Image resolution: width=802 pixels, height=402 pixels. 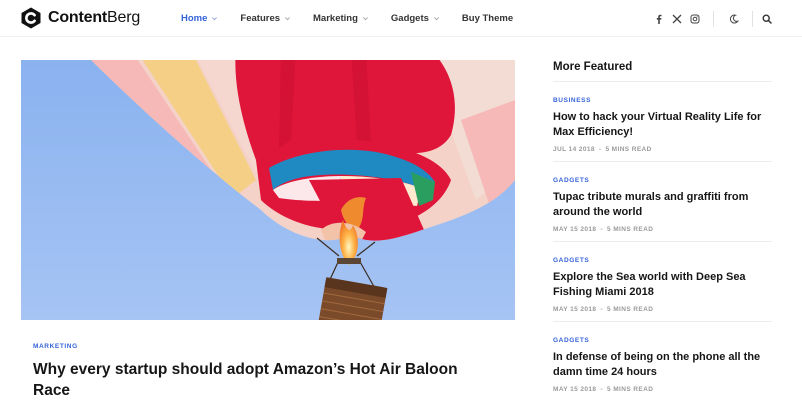 I want to click on nav-item-label: Buy Theme, so click(x=487, y=18).